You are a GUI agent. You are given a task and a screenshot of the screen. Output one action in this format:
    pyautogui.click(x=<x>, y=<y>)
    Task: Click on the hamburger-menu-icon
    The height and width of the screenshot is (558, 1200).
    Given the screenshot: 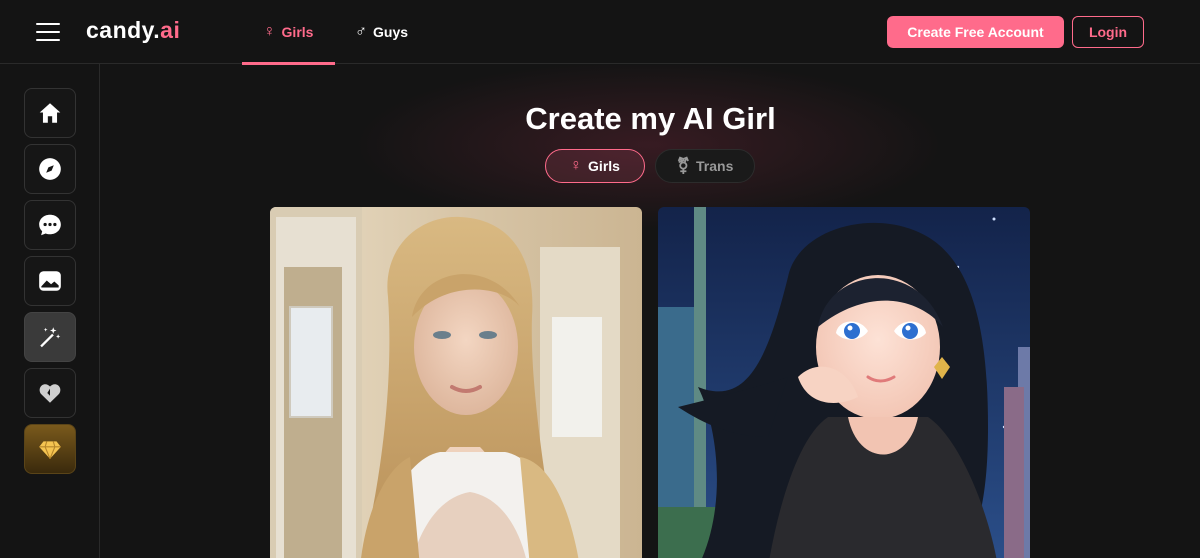 What is the action you would take?
    pyautogui.click(x=48, y=32)
    